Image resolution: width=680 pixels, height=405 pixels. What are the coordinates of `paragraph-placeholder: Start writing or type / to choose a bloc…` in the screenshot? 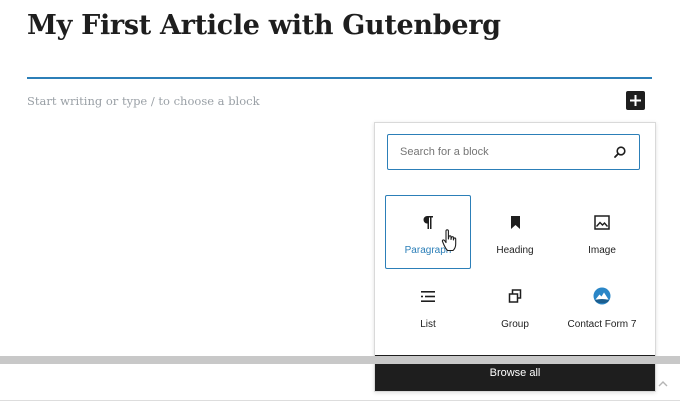 It's located at (143, 101).